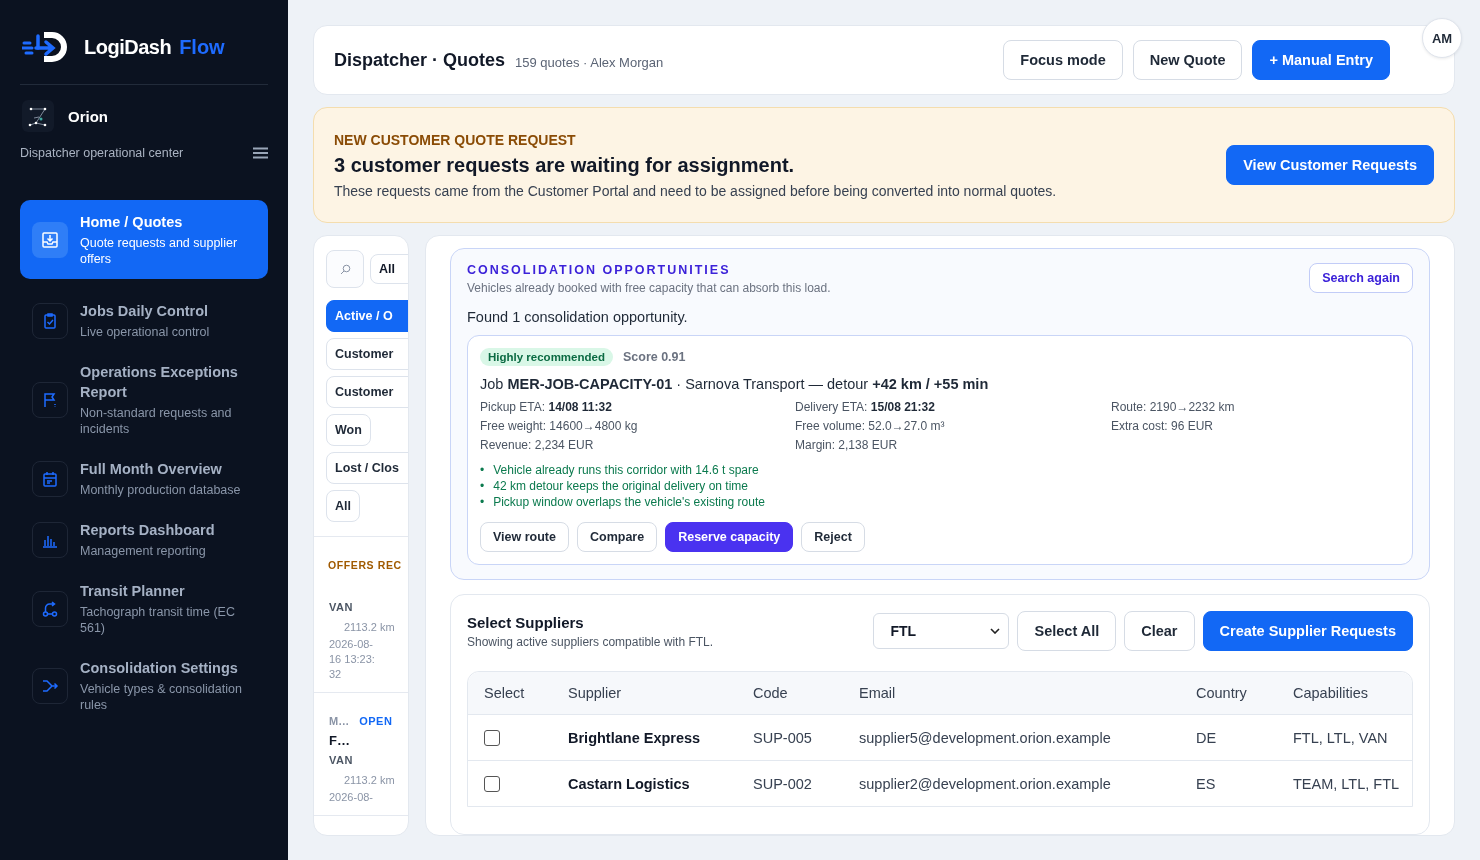  What do you see at coordinates (1206, 737) in the screenshot?
I see `table-cell-text: DE` at bounding box center [1206, 737].